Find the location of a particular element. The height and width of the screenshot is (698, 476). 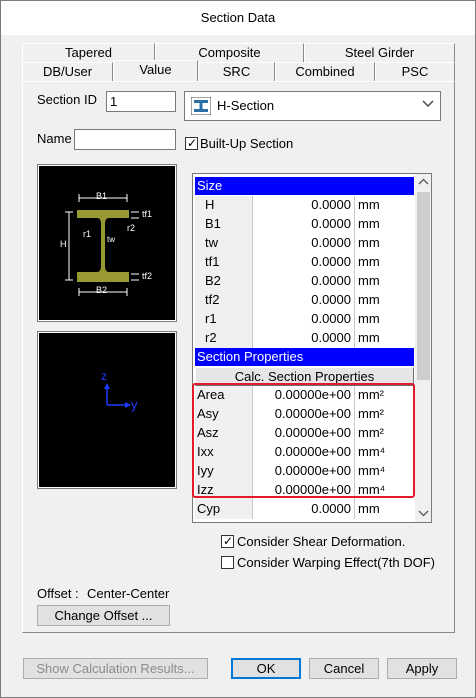

built-up-checkbox: ✓ is located at coordinates (191, 143).